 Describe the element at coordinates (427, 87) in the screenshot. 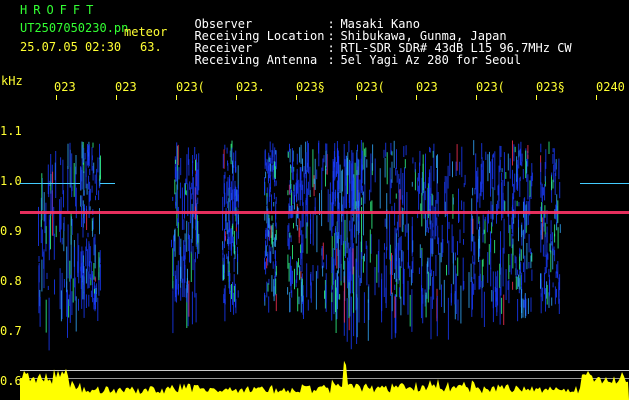

I see `x-tick-label: 023` at that location.